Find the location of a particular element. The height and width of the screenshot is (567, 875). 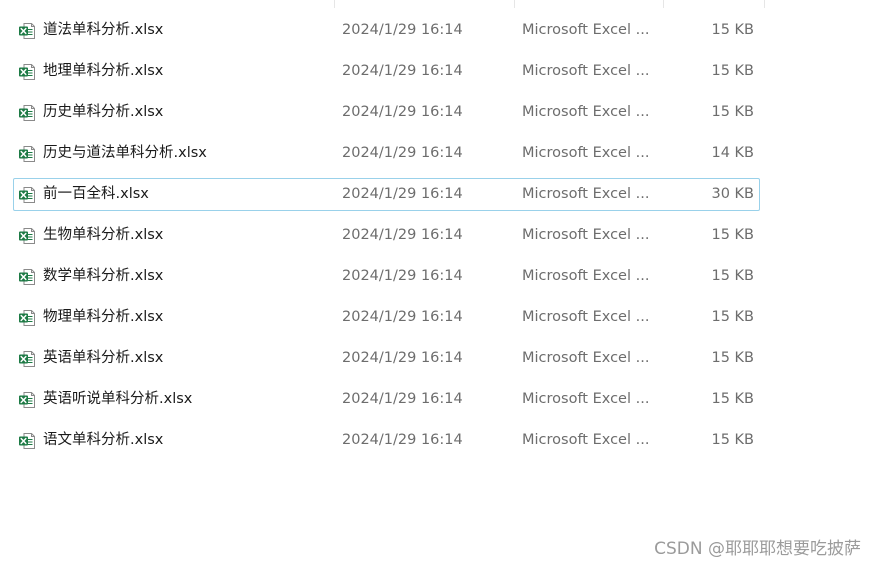

file-size: 30 KB is located at coordinates (732, 194).